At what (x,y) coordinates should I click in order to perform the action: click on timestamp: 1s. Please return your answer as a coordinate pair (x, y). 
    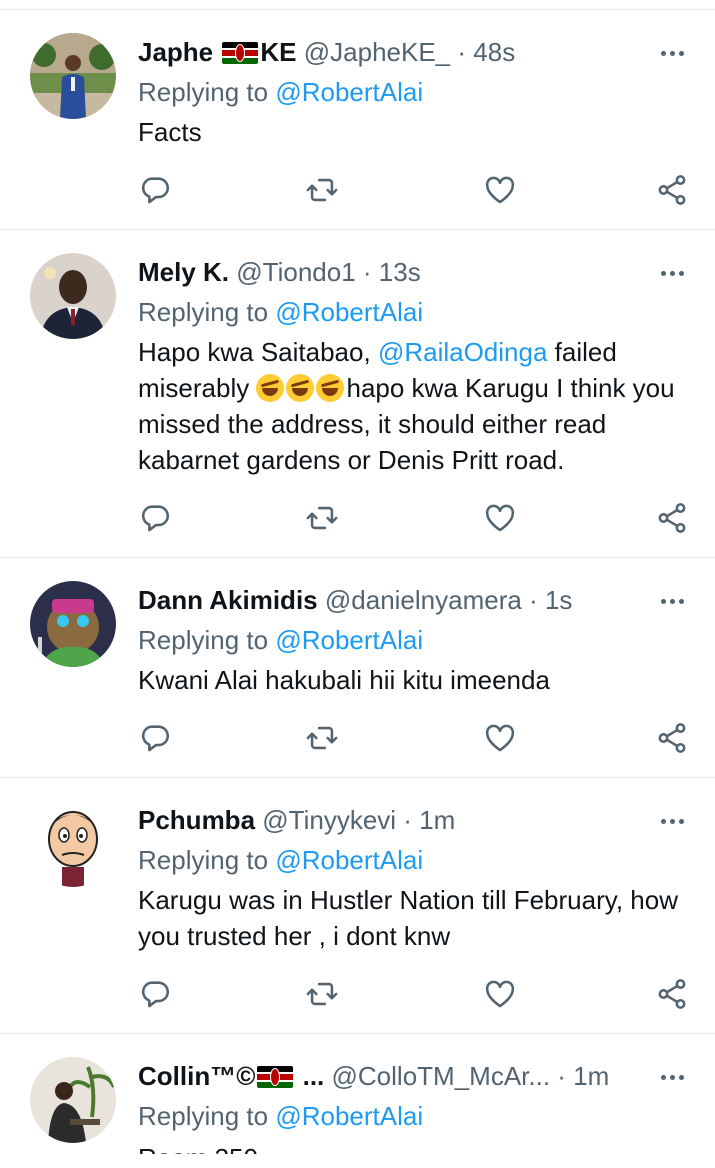
    Looking at the image, I should click on (558, 600).